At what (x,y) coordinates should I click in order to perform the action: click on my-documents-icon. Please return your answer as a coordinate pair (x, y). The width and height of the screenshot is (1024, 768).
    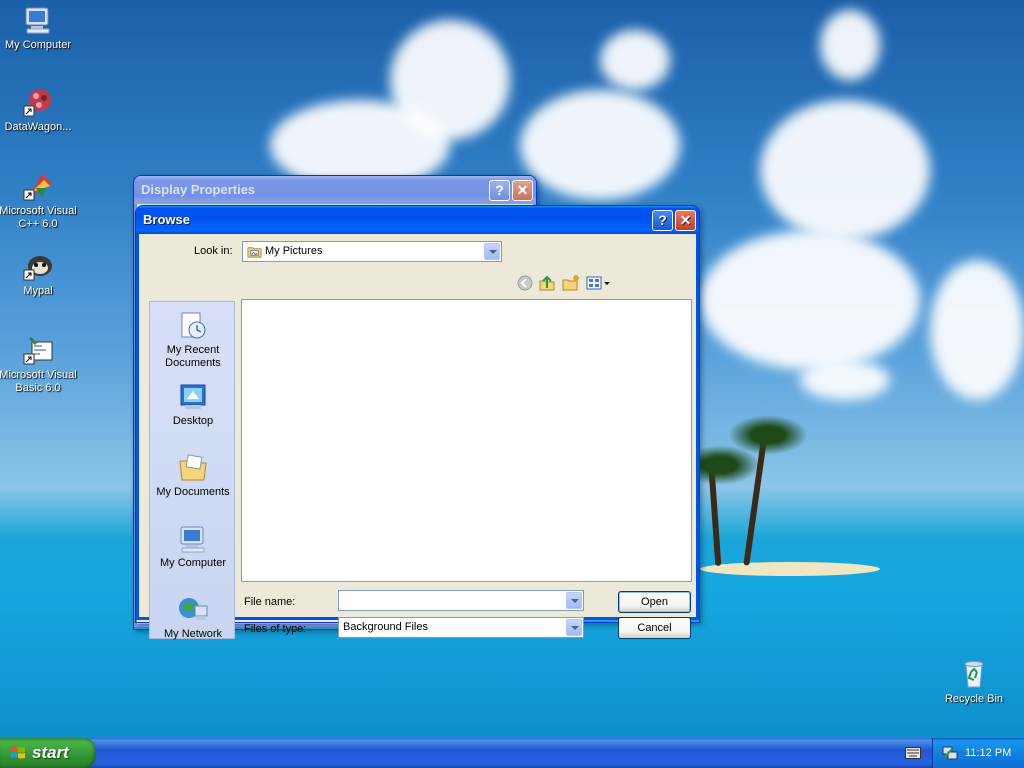
    Looking at the image, I should click on (193, 467).